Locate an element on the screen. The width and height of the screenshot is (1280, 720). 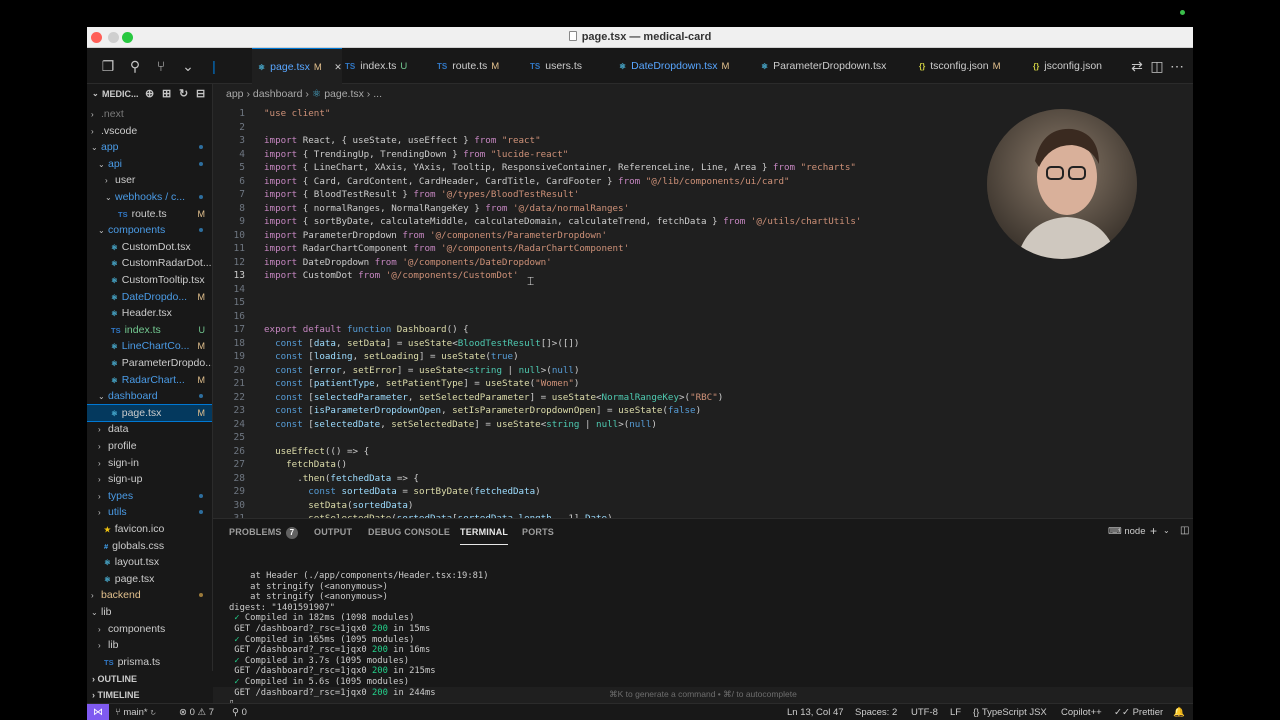
tree-item: › backend is located at coordinates (149, 595).